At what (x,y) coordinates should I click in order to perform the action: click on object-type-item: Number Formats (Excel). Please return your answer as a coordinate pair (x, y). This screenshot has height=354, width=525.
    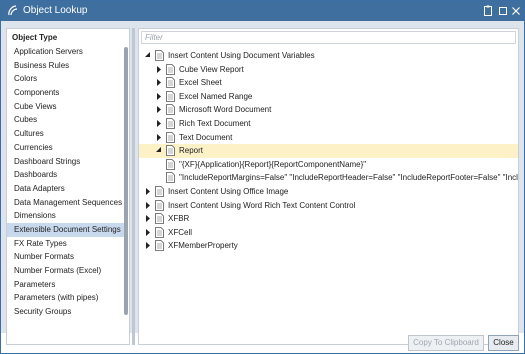
    Looking at the image, I should click on (66, 271).